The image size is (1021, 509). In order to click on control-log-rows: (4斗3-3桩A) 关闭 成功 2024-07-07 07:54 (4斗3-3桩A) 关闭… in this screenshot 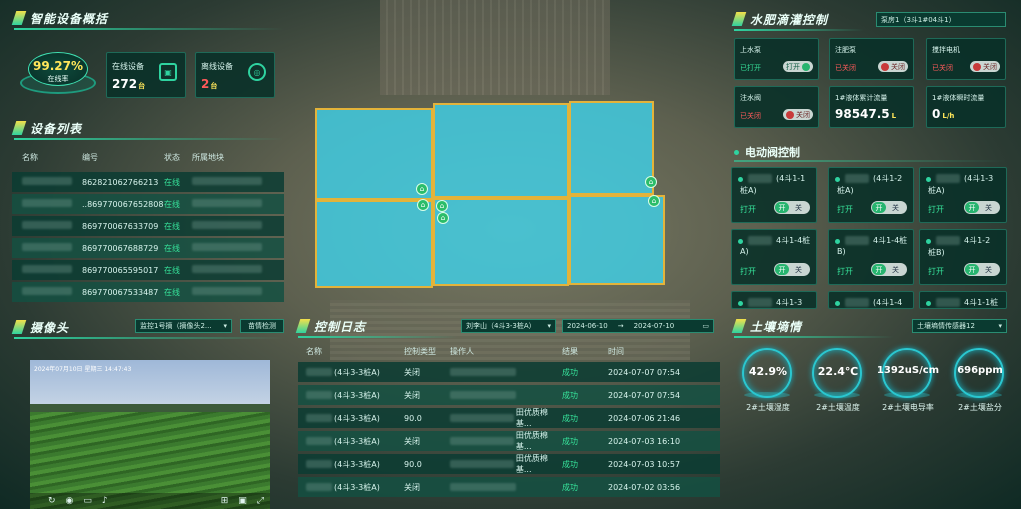, I will do `click(509, 431)`.